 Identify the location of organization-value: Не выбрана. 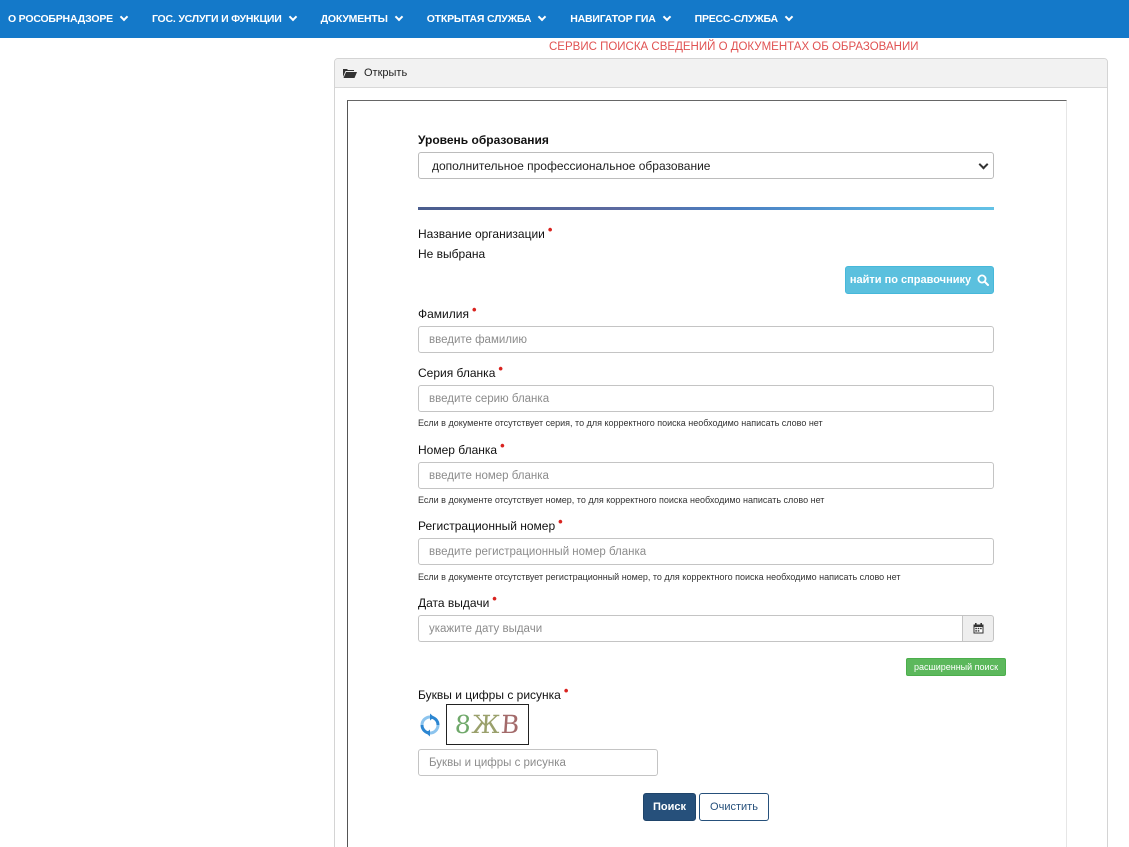
(452, 254).